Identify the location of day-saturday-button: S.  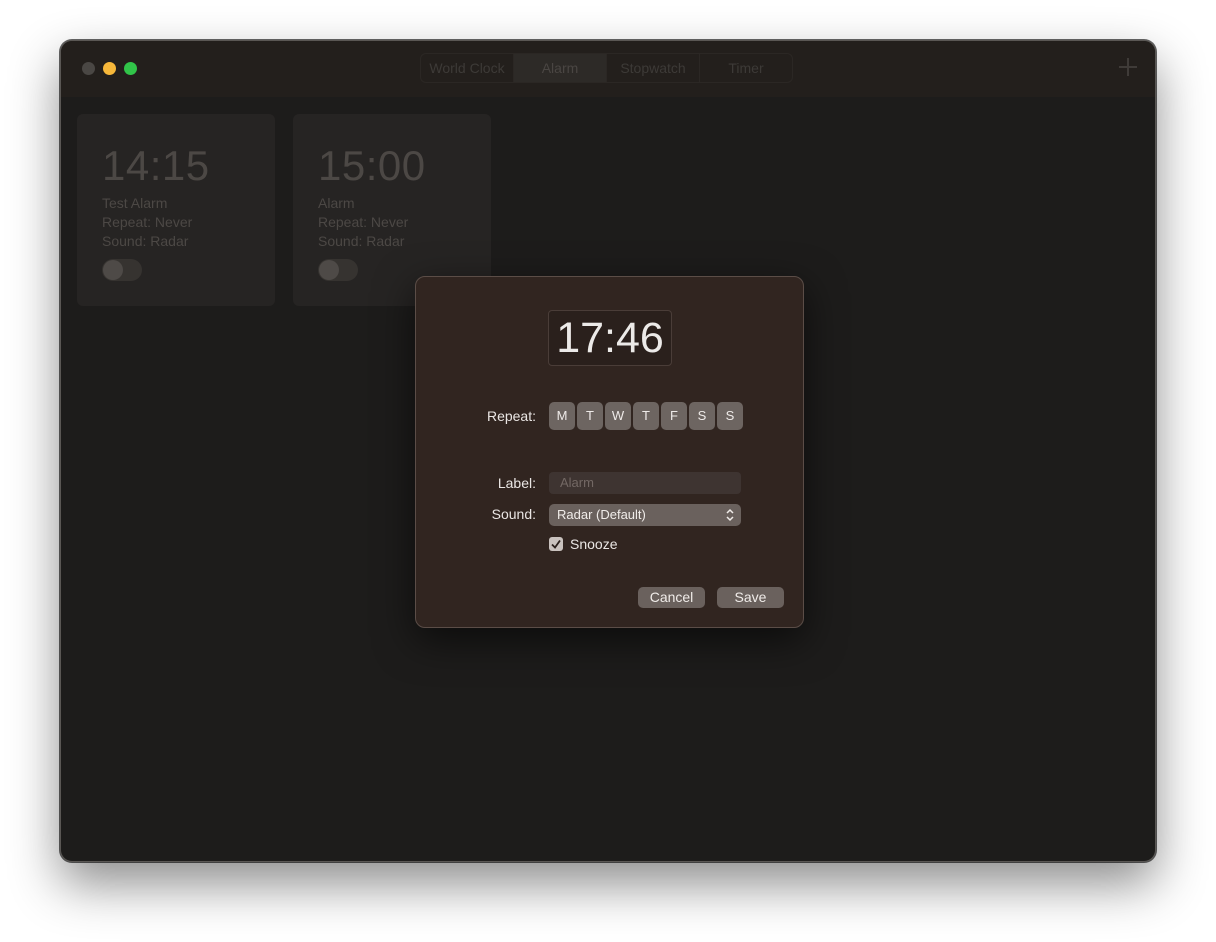
(702, 416).